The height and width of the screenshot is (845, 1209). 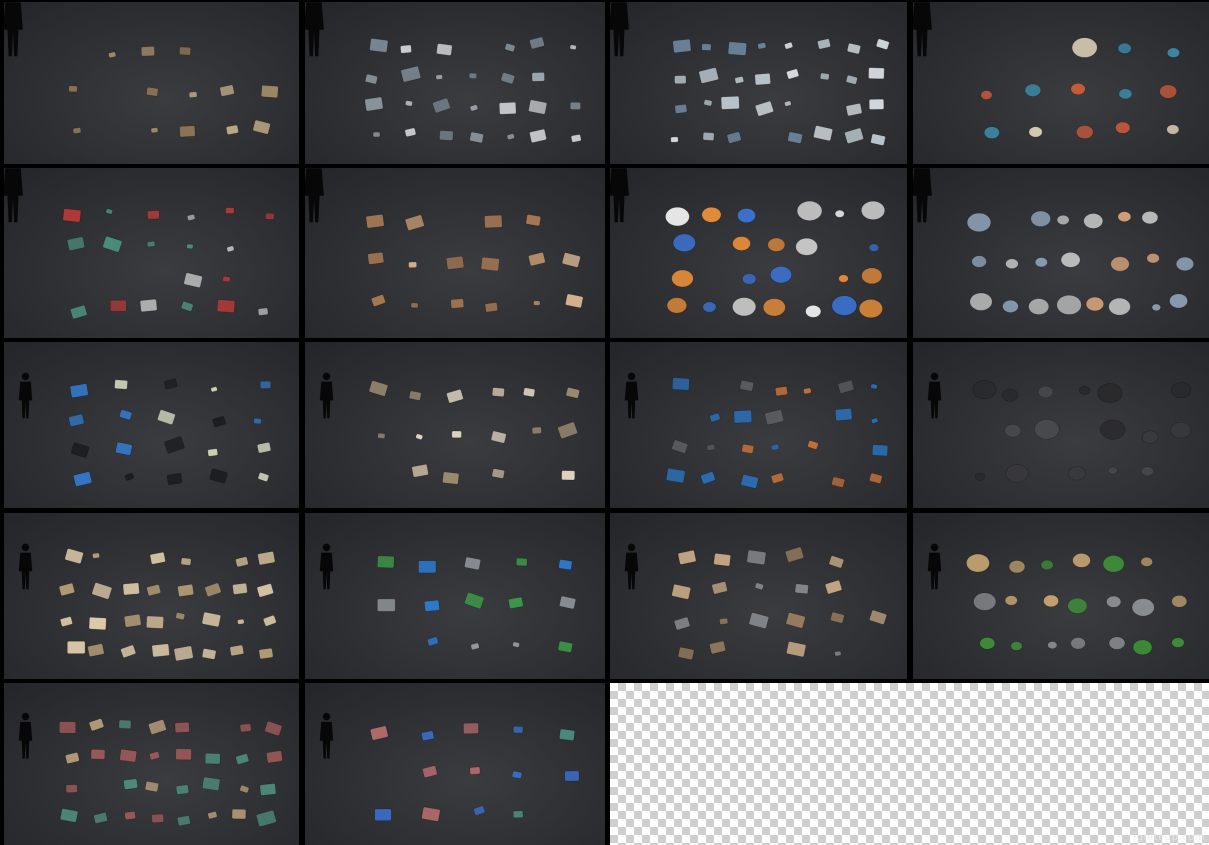 What do you see at coordinates (455, 596) in the screenshot?
I see `preview-tile-trash-bins` at bounding box center [455, 596].